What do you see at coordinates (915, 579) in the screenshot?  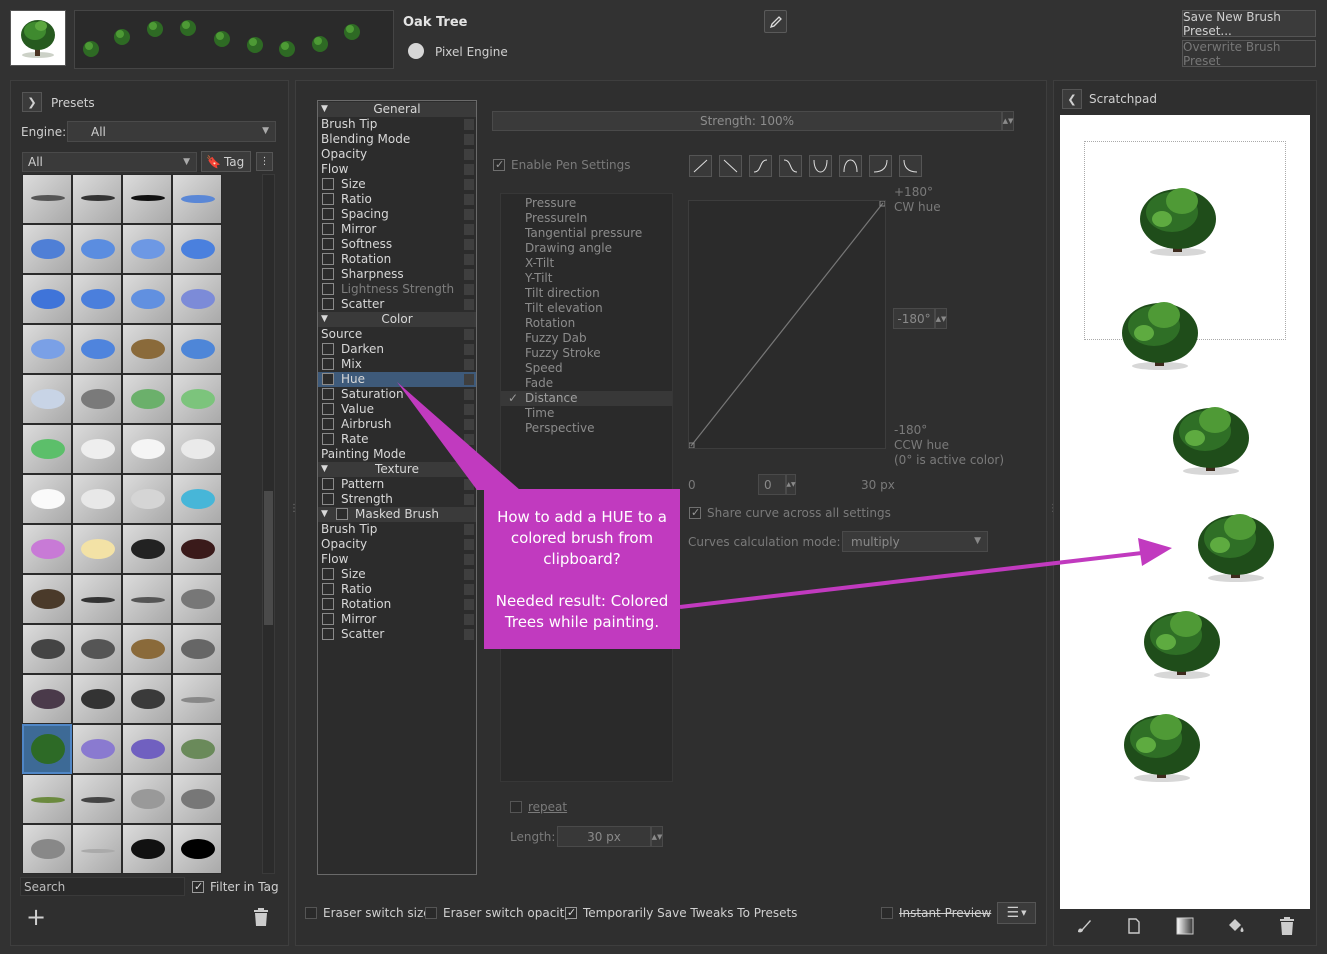 I see `callout-arrow-line` at bounding box center [915, 579].